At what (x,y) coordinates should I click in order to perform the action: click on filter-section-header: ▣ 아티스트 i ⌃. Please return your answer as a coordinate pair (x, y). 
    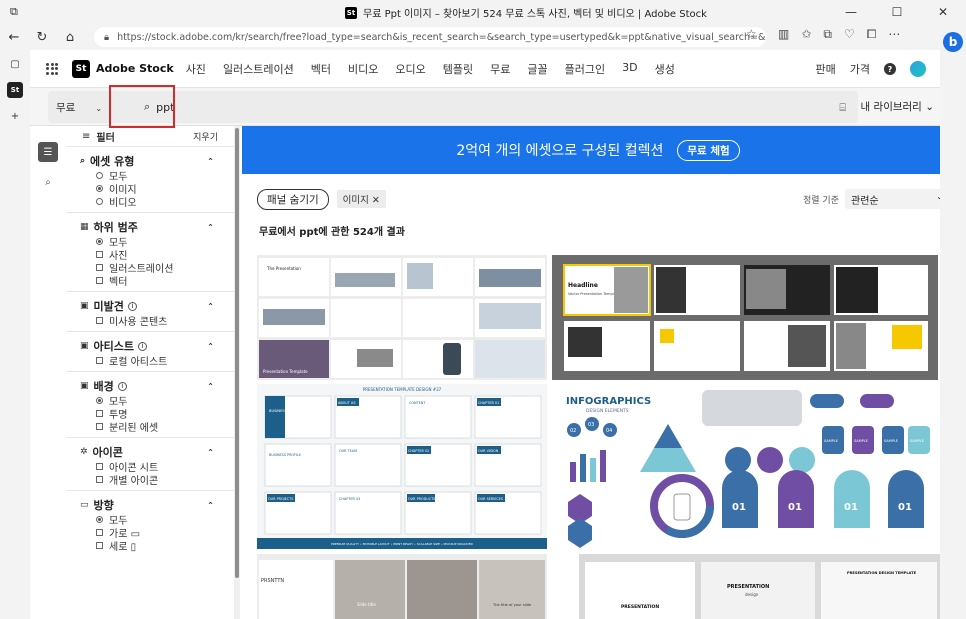
    Looking at the image, I should click on (157, 346).